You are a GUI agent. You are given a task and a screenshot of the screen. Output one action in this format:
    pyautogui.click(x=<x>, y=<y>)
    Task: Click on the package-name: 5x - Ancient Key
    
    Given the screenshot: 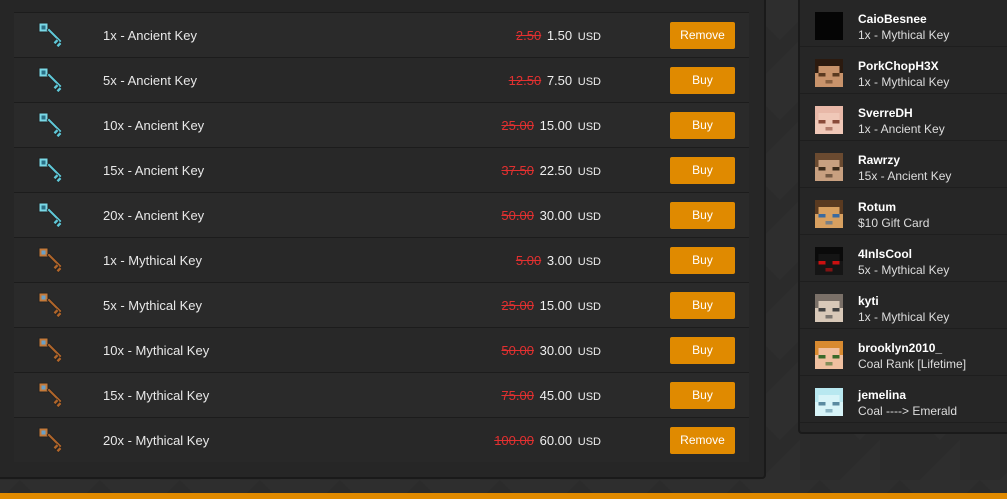 What is the action you would take?
    pyautogui.click(x=150, y=80)
    